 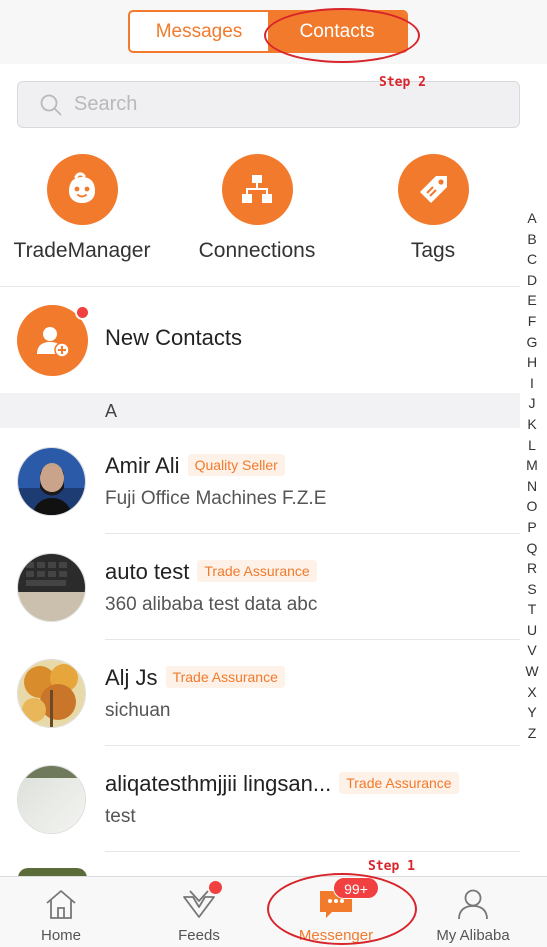 I want to click on annotation-step-1: Step 1, so click(x=391, y=866).